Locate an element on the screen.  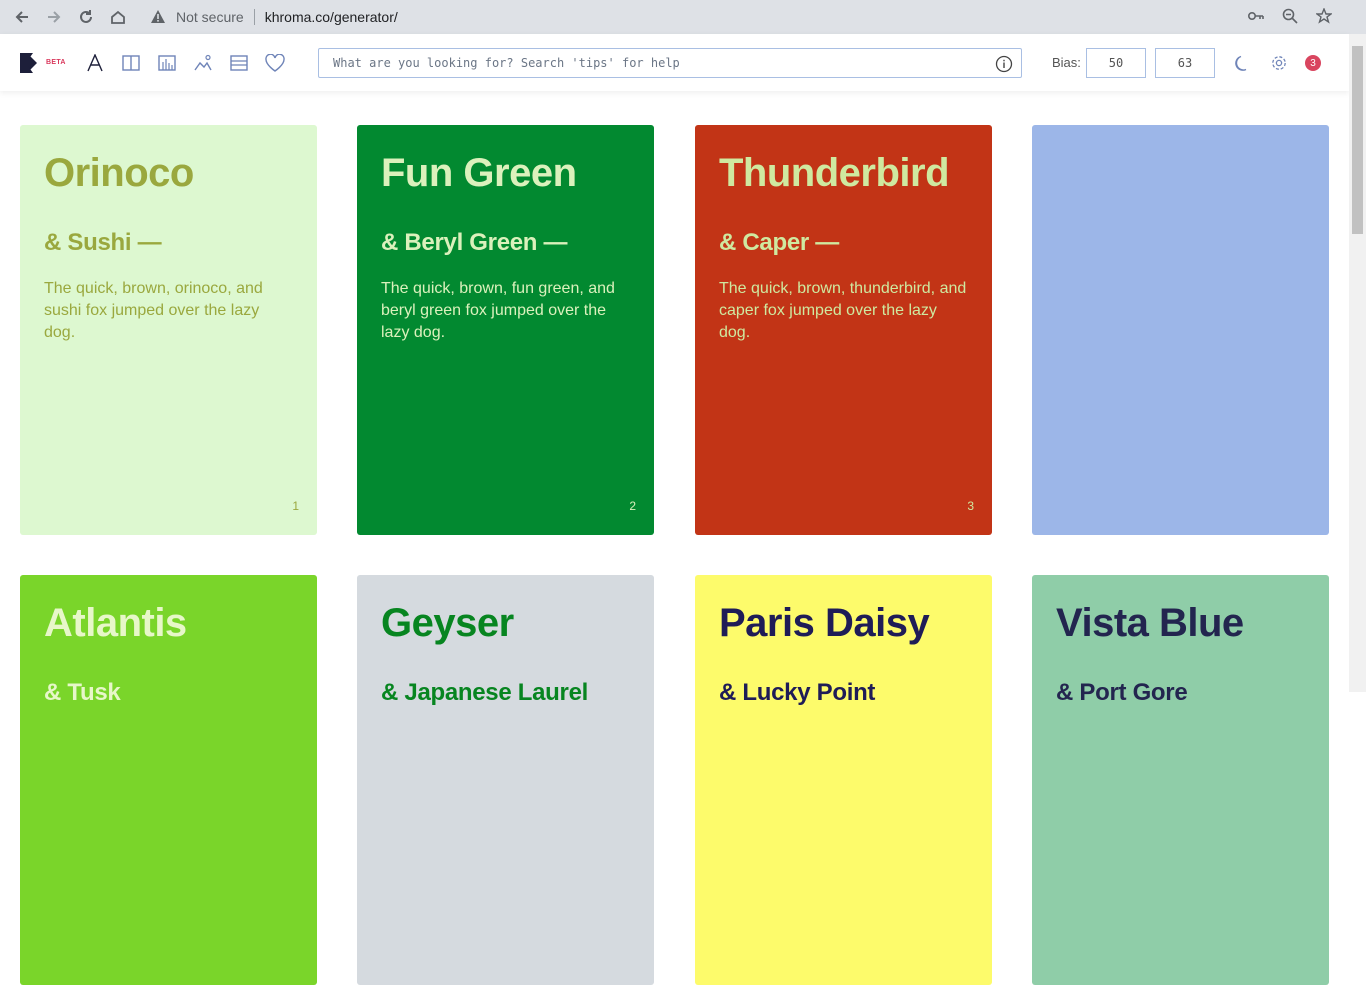
info-icon is located at coordinates (1004, 64).